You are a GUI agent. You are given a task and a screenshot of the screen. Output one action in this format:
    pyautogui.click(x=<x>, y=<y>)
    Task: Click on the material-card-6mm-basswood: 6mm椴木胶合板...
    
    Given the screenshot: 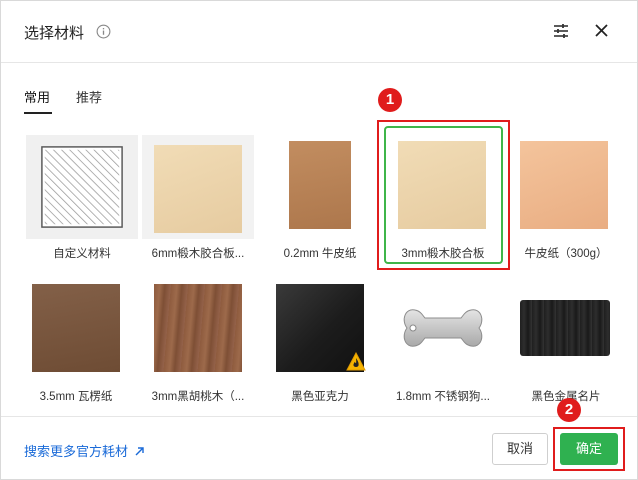 What is the action you would take?
    pyautogui.click(x=198, y=197)
    